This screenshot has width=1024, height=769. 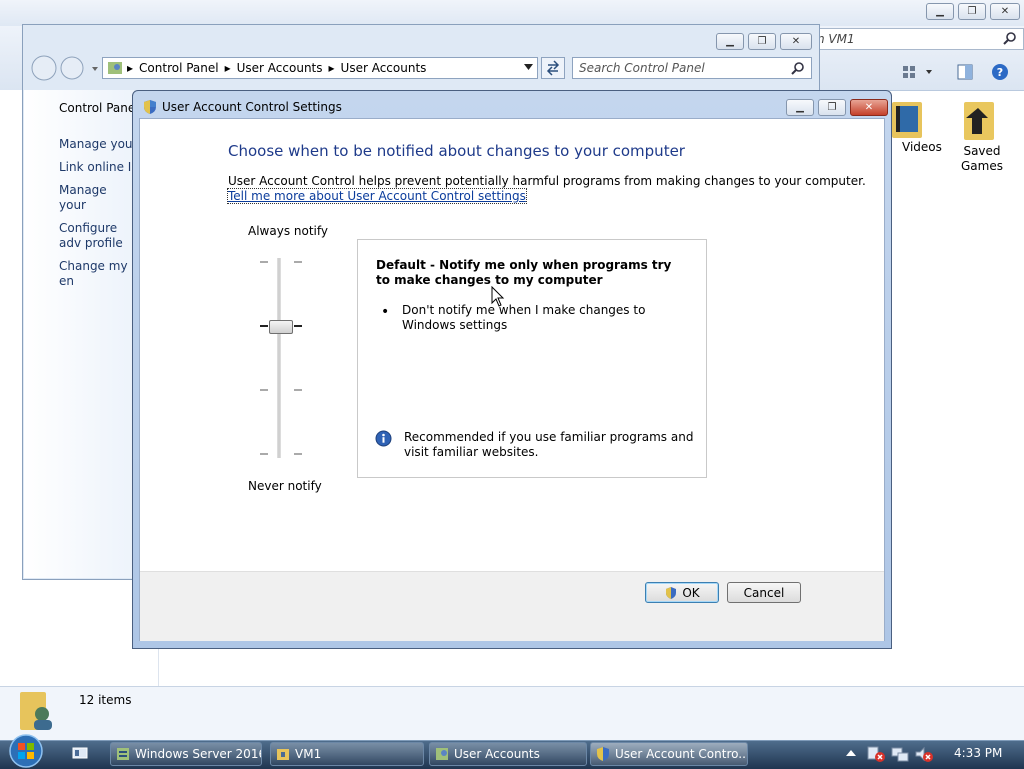 What do you see at coordinates (922, 147) in the screenshot?
I see `videos-label: Videos` at bounding box center [922, 147].